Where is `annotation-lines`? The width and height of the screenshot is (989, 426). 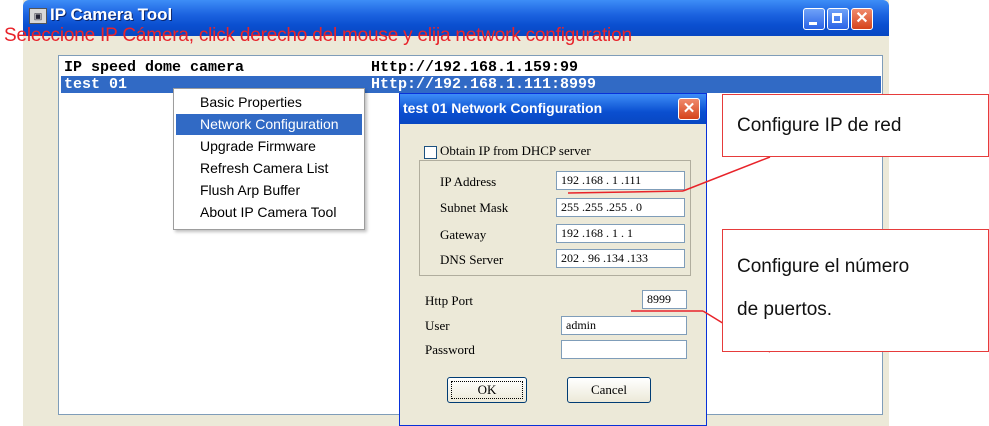
annotation-lines is located at coordinates (669, 254).